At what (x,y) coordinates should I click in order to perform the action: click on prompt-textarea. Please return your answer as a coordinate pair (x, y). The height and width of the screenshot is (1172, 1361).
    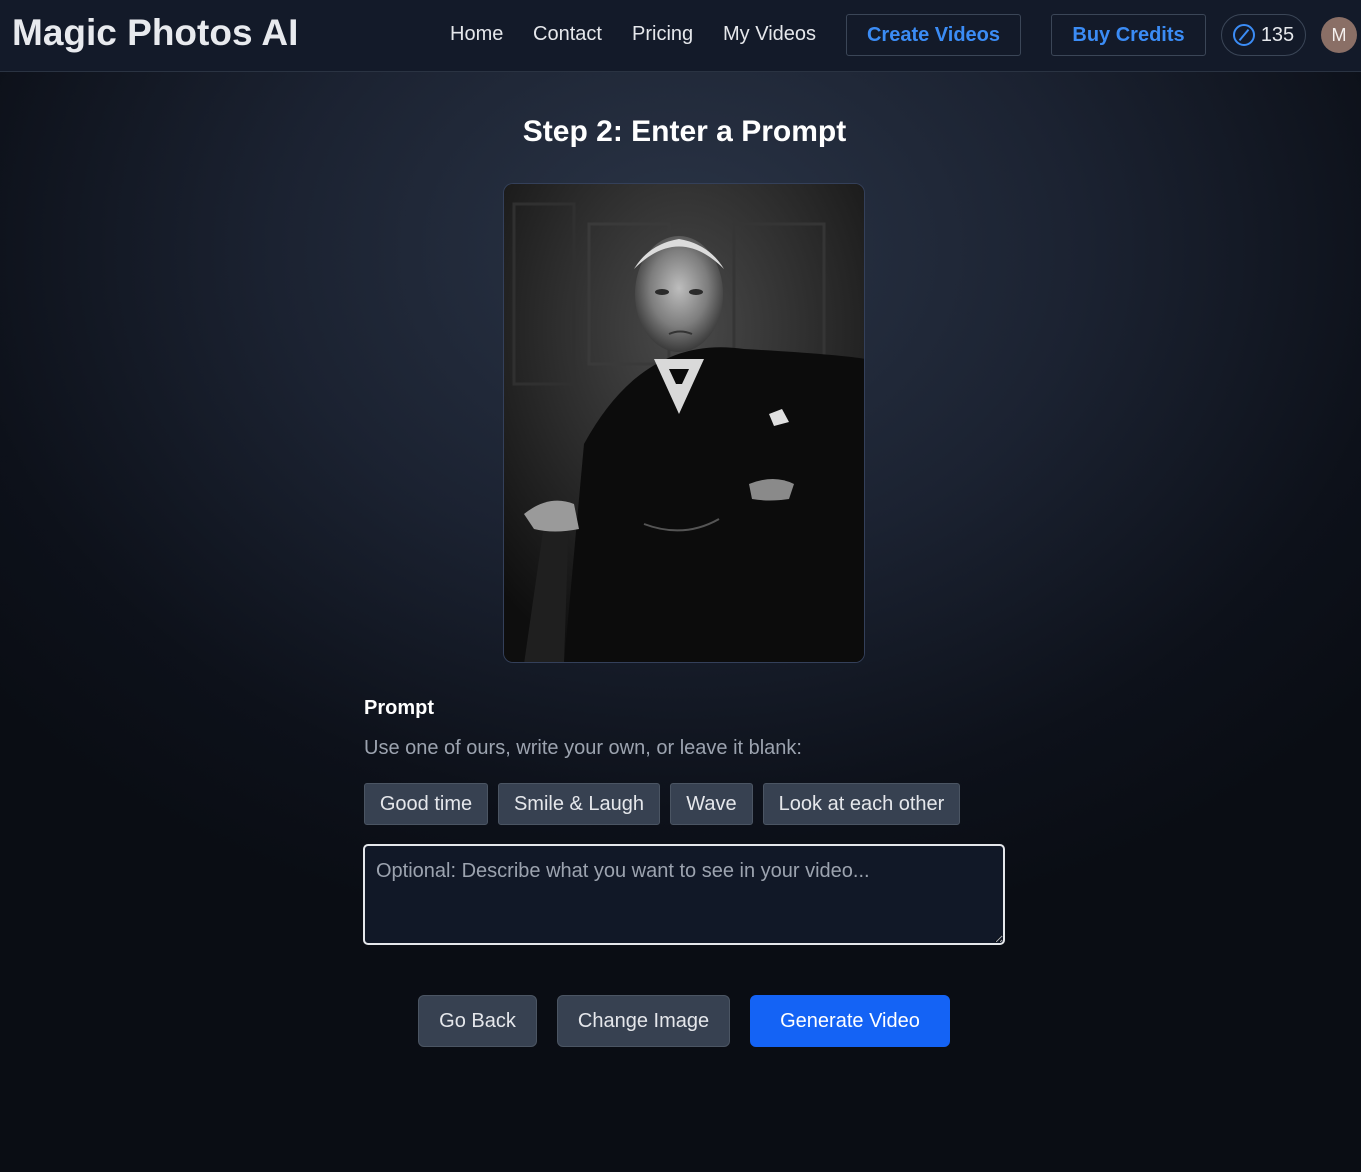
    Looking at the image, I should click on (684, 894).